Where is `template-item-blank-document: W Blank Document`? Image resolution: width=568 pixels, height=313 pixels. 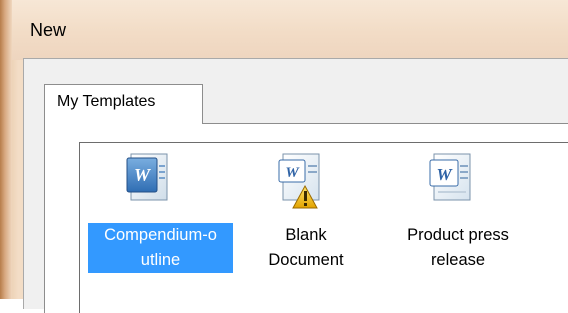
template-item-blank-document: W Blank Document is located at coordinates (311, 215).